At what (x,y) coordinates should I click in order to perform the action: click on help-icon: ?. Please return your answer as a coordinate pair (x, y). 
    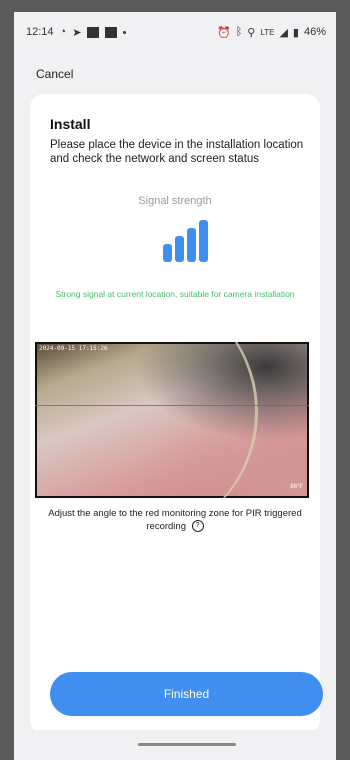
    Looking at the image, I should click on (197, 526).